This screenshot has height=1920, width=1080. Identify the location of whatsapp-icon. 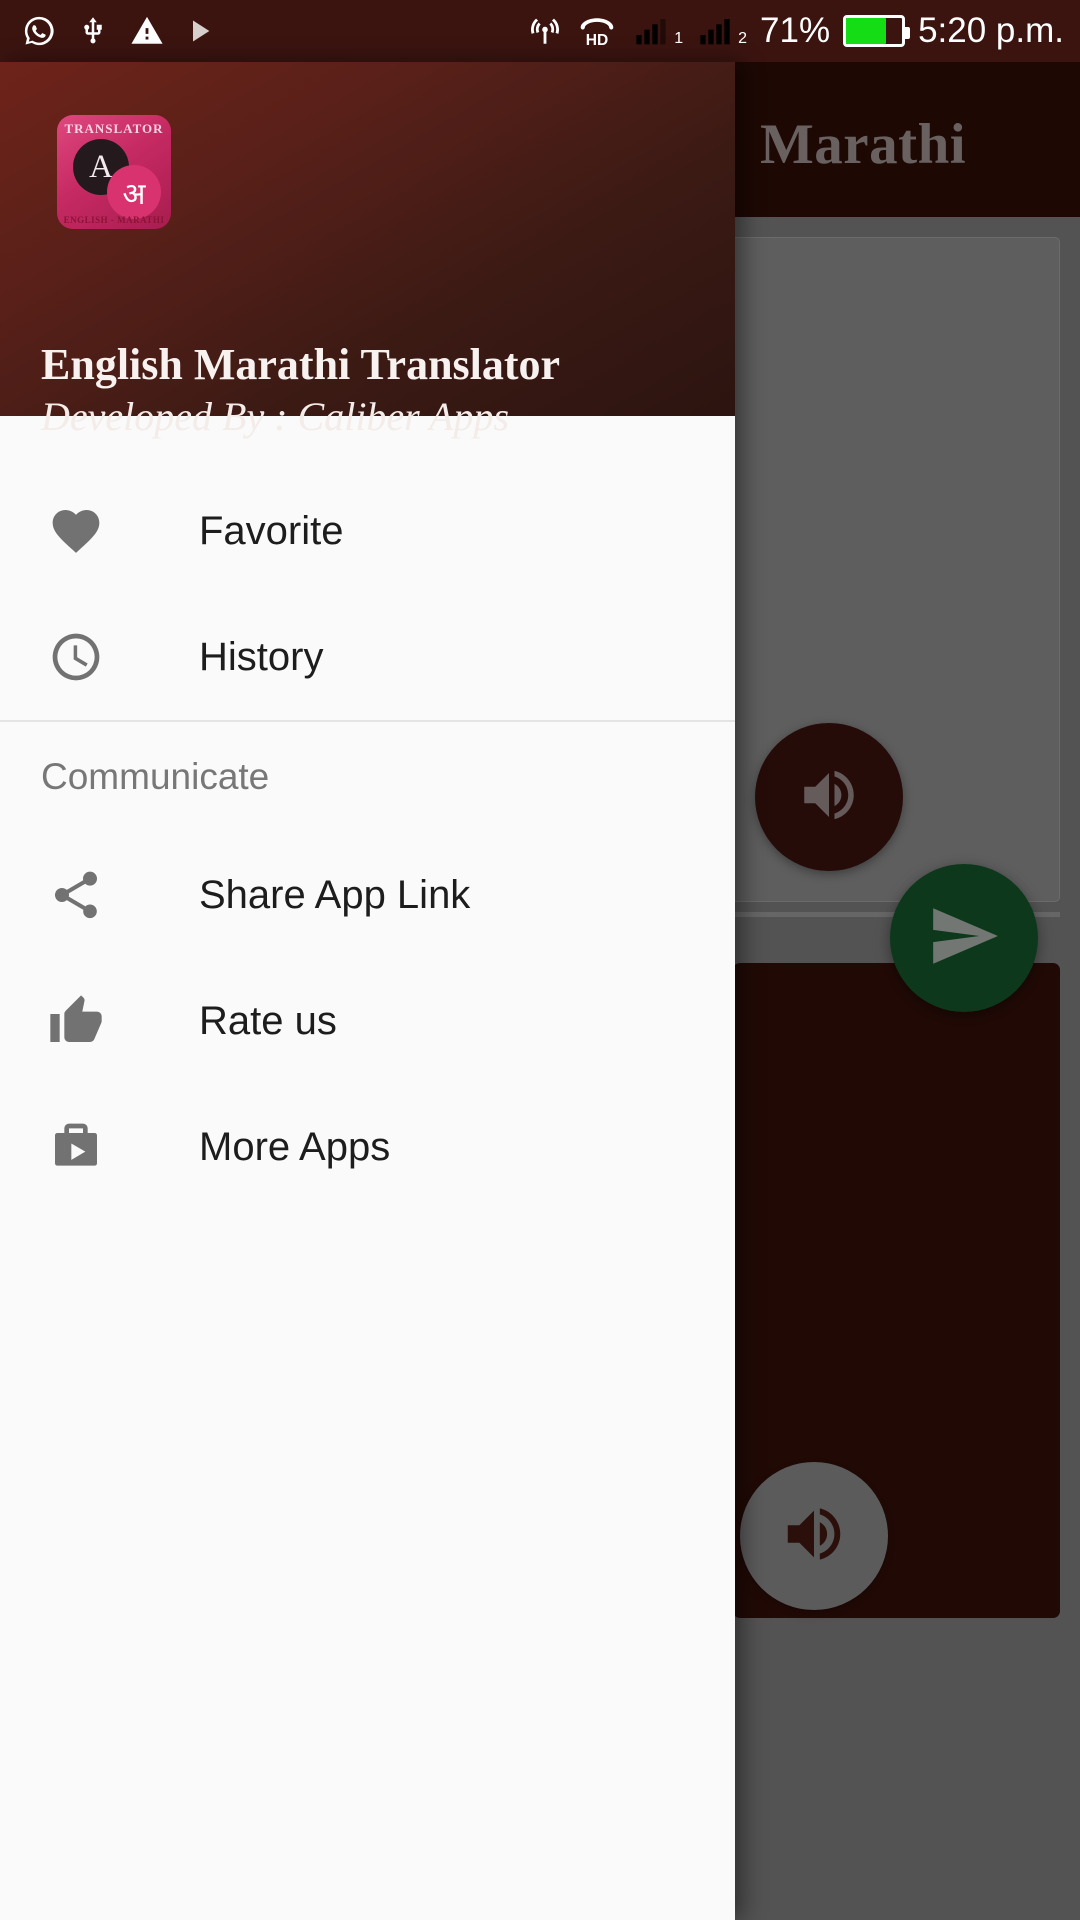
(39, 31).